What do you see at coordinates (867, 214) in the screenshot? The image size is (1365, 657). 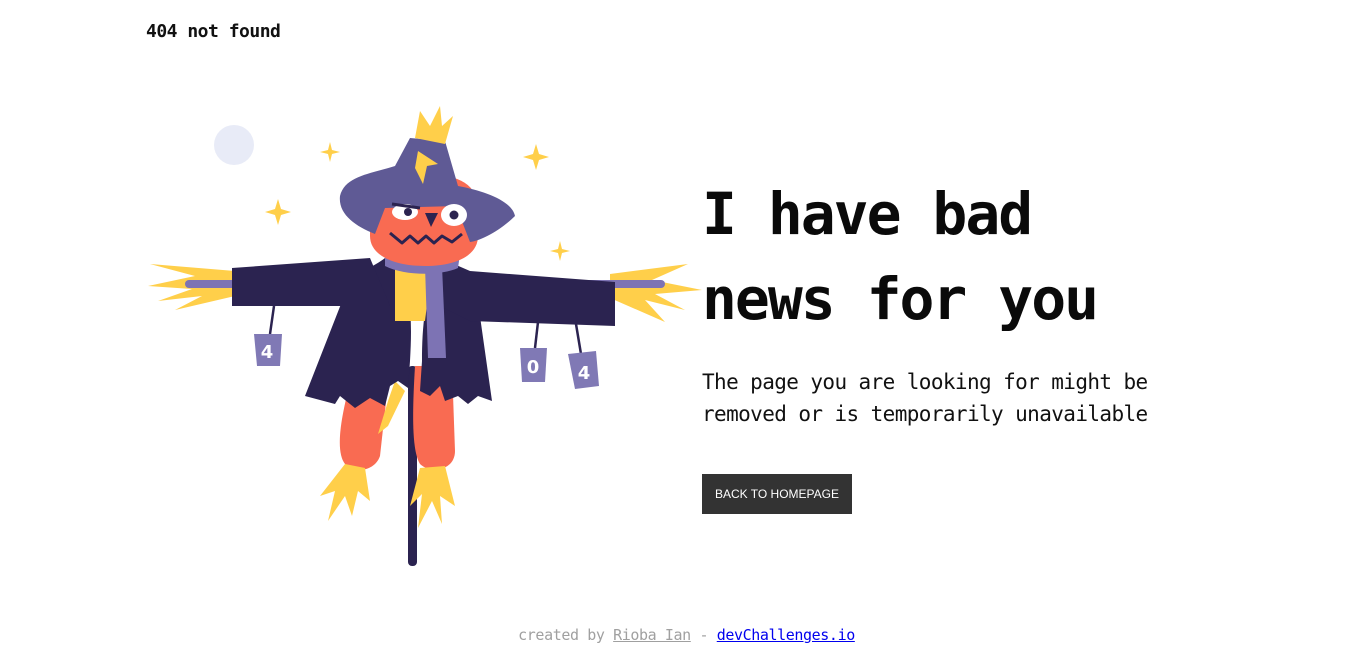 I see `headline-line: I have bad` at bounding box center [867, 214].